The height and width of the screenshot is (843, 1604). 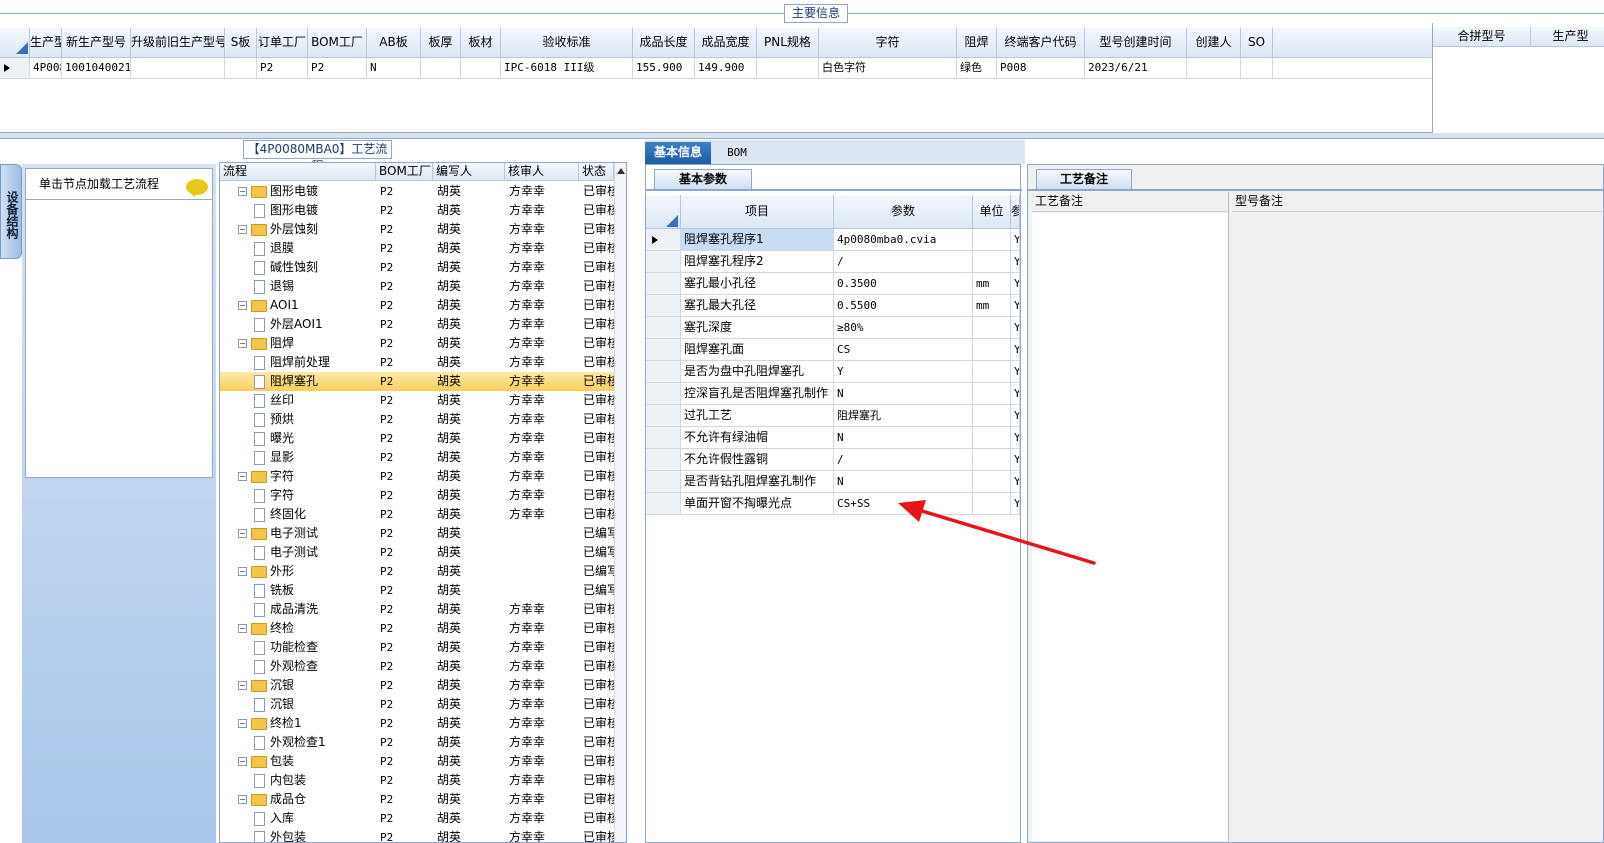 I want to click on process-node: − 图形电镀, so click(x=307, y=191).